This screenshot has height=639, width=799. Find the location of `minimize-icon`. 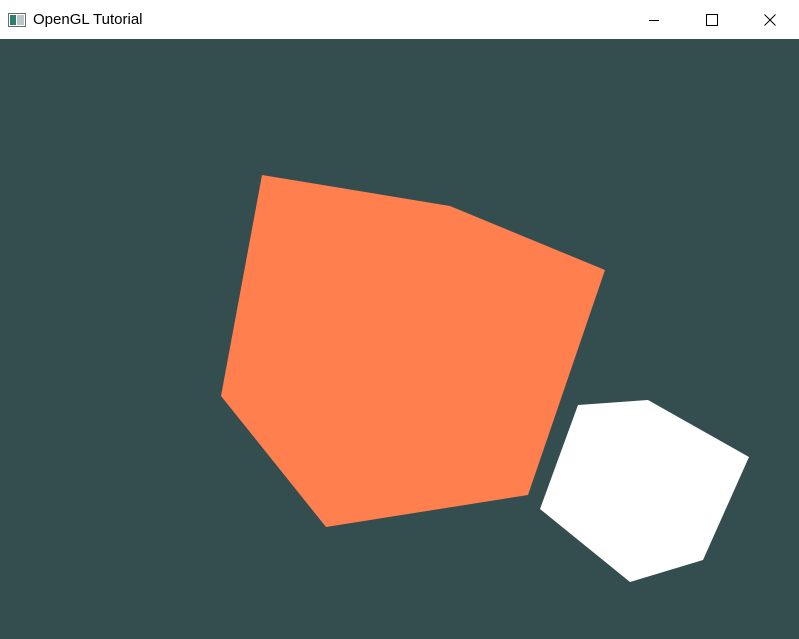

minimize-icon is located at coordinates (654, 20).